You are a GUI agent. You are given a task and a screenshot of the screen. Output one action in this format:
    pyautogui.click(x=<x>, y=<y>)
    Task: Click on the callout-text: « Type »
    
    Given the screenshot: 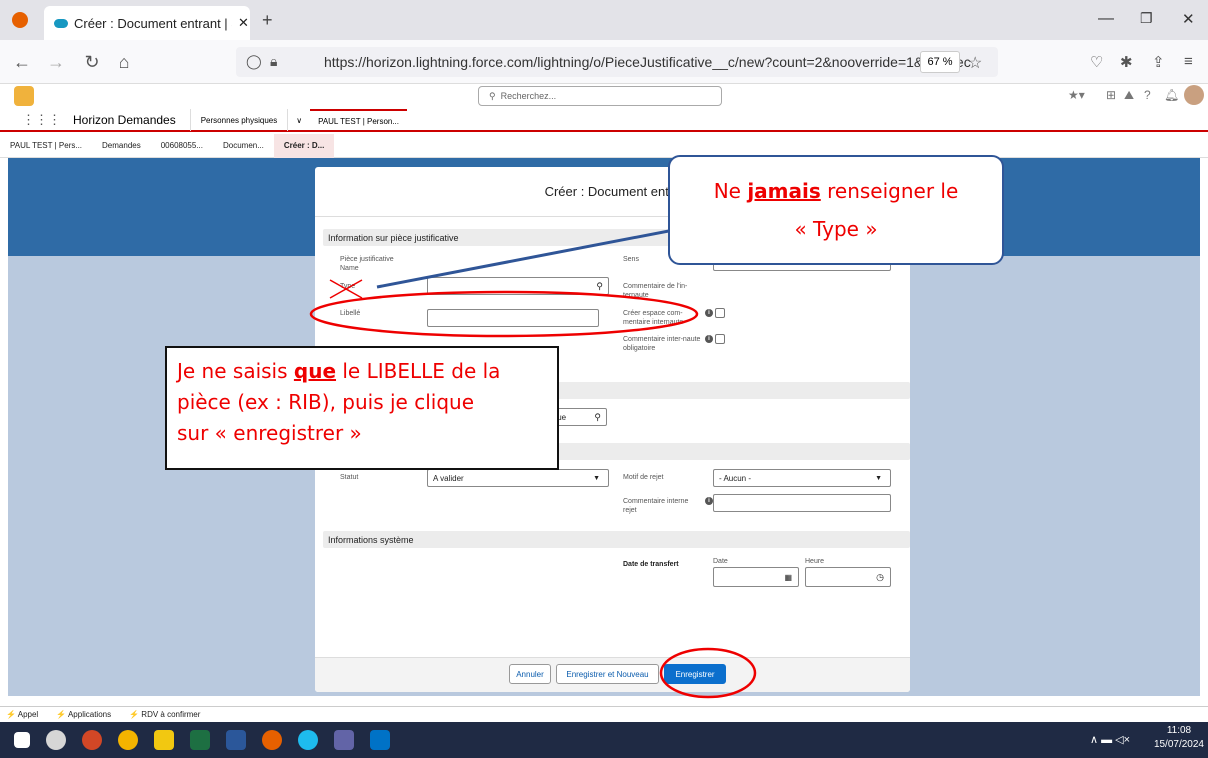 What is the action you would take?
    pyautogui.click(x=836, y=229)
    